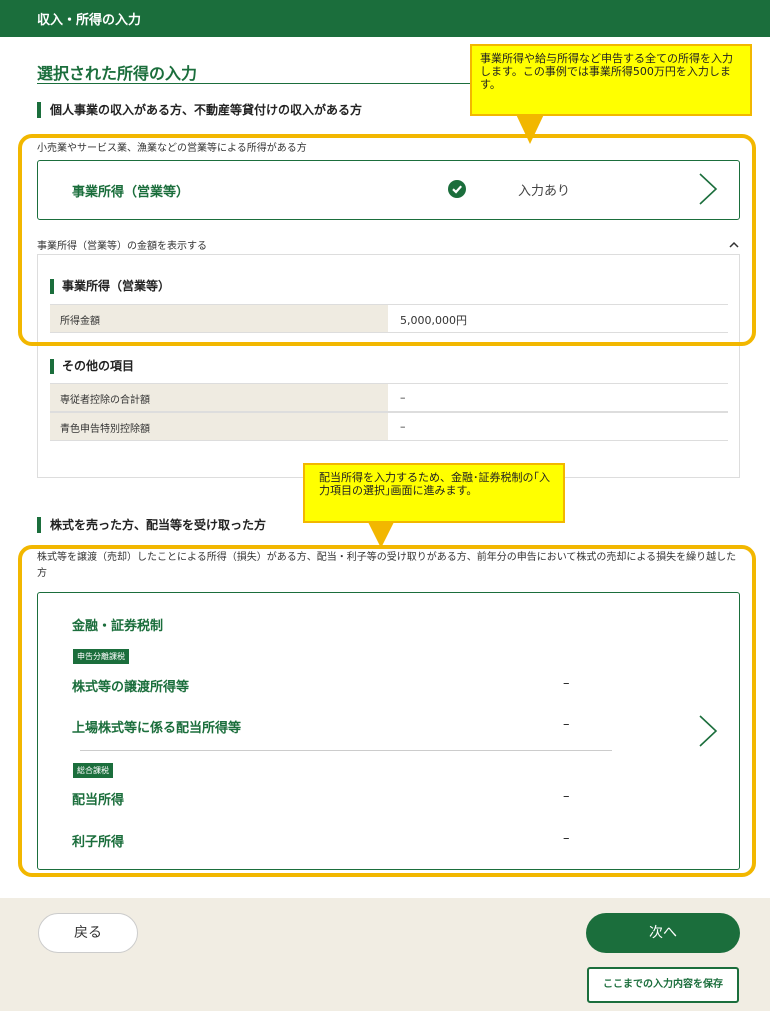  I want to click on back-button: 戻る, so click(88, 933).